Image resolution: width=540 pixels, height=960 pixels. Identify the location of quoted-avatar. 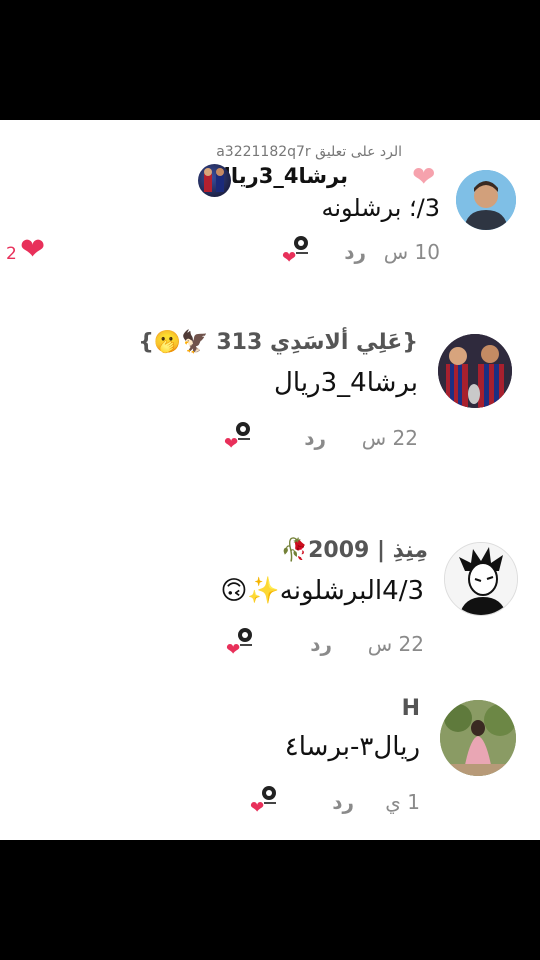
(214, 180).